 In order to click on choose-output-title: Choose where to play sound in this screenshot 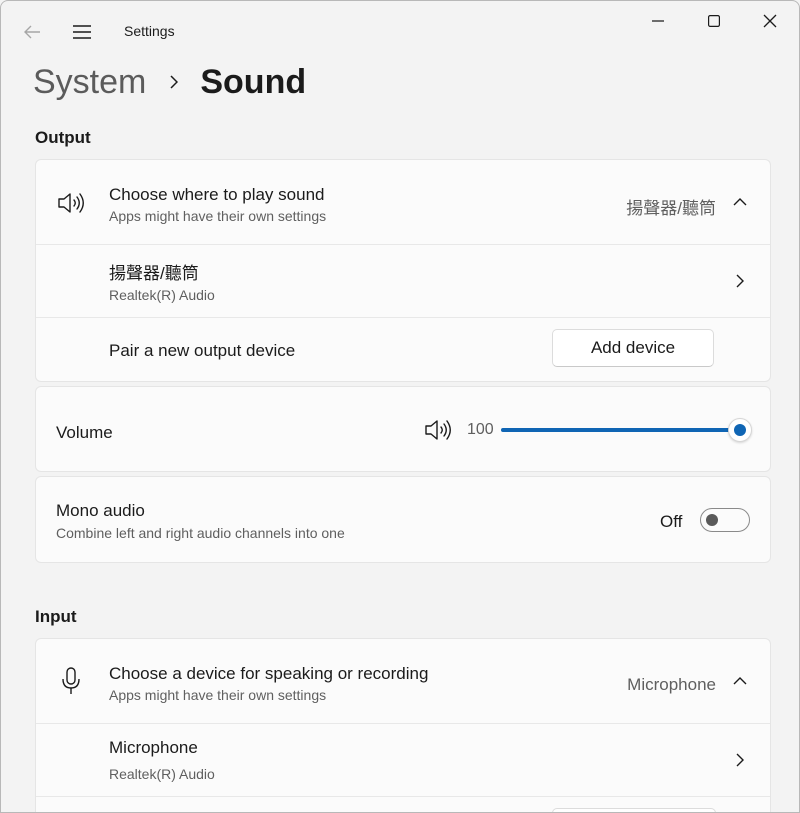, I will do `click(217, 194)`.